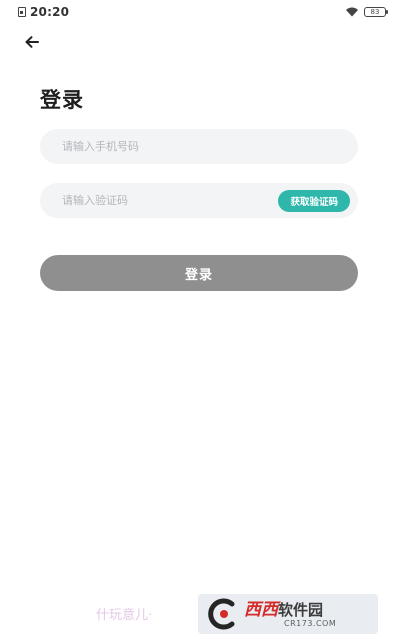  I want to click on wifi-icon, so click(352, 12).